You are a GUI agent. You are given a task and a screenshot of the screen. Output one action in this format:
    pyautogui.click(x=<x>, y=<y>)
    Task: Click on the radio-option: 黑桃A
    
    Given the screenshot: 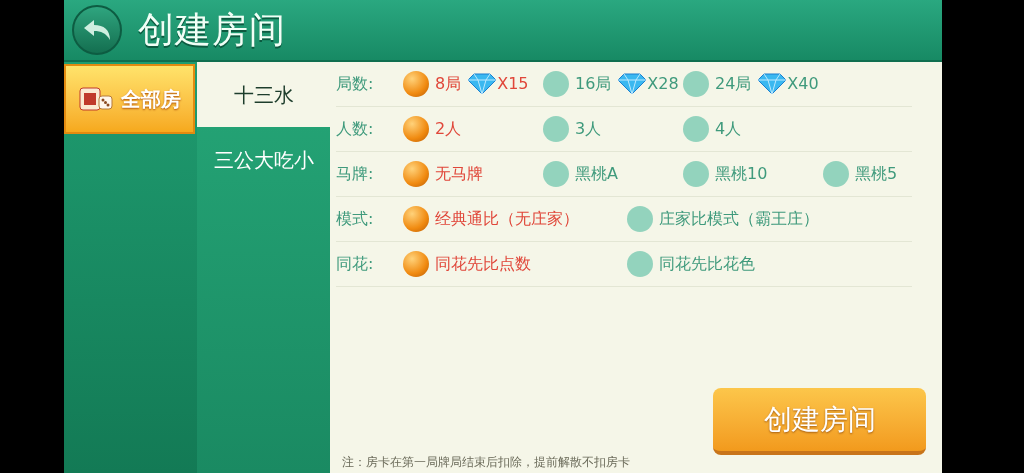 What is the action you would take?
    pyautogui.click(x=613, y=174)
    